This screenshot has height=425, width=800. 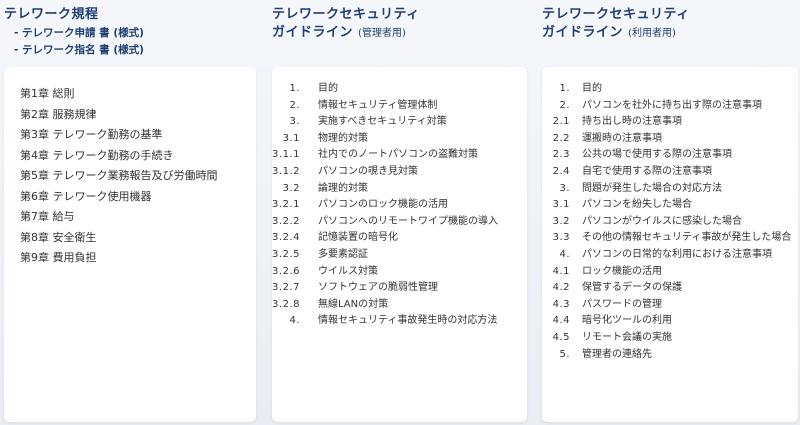 I want to click on toc-item: 3.2.8 無線LANの対策, so click(x=397, y=305).